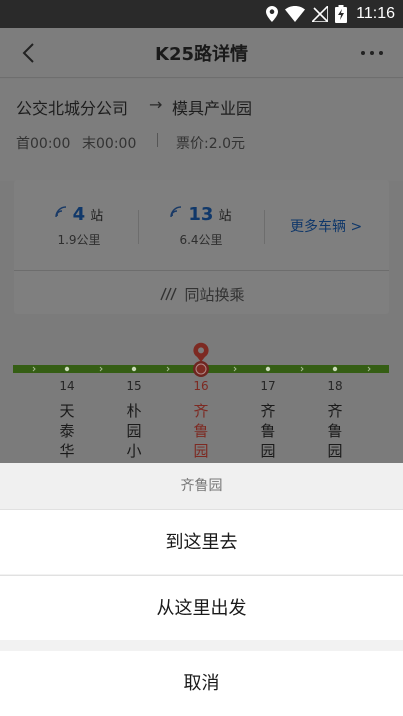 The image size is (403, 716). I want to click on same-station-transfer-button: 同站换乘, so click(201, 294).